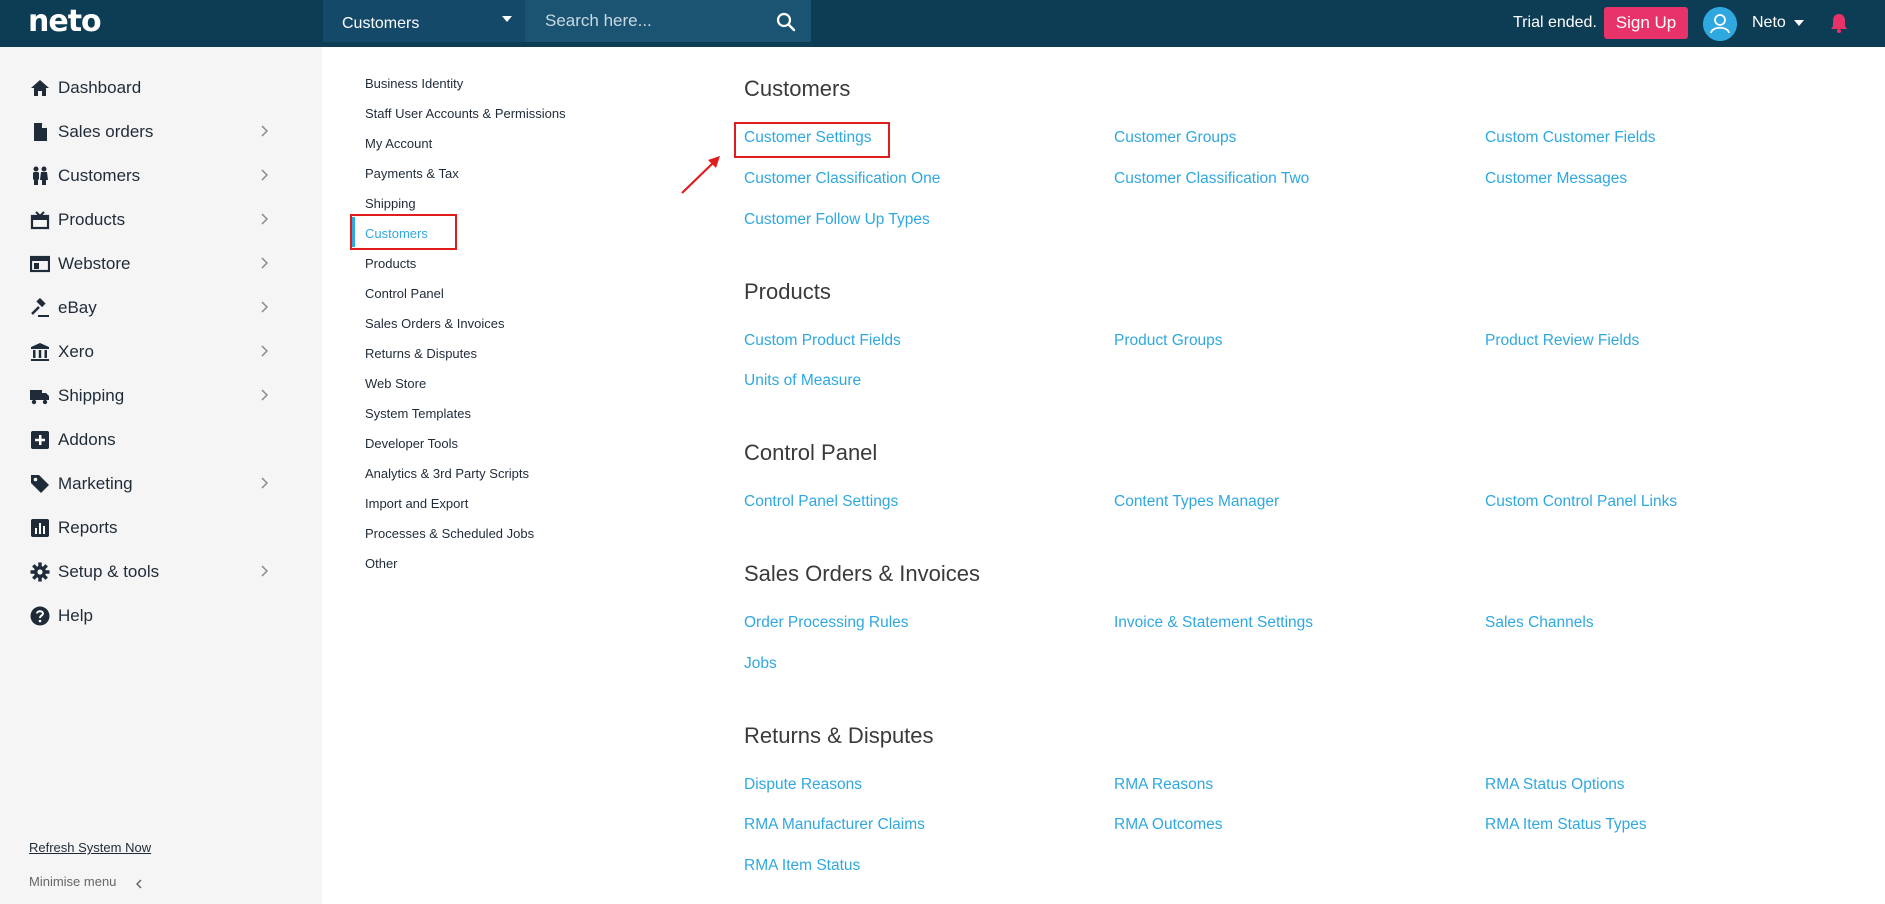 The image size is (1885, 904). What do you see at coordinates (1720, 24) in the screenshot?
I see `avatar` at bounding box center [1720, 24].